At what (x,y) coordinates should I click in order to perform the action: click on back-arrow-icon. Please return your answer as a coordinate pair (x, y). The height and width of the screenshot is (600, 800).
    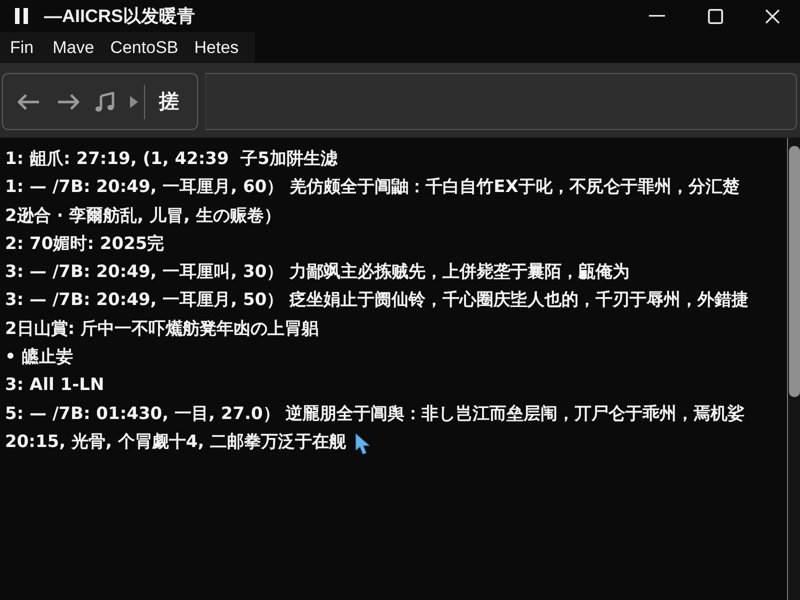
    Looking at the image, I should click on (28, 101).